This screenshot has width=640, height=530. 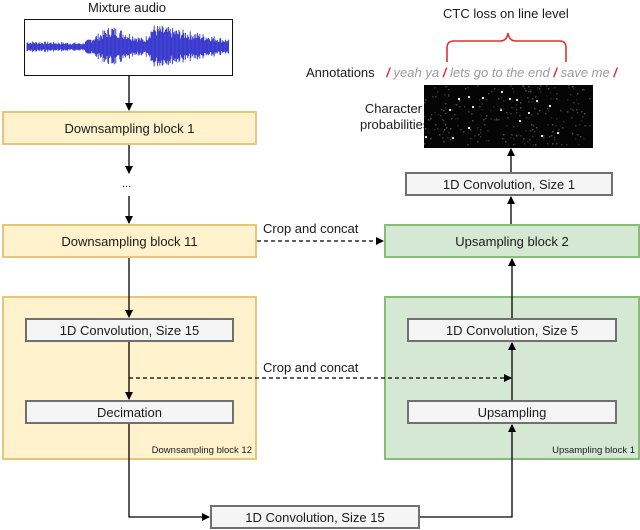 What do you see at coordinates (468, 471) in the screenshot?
I see `arrow-bottleneck-to-upsampling` at bounding box center [468, 471].